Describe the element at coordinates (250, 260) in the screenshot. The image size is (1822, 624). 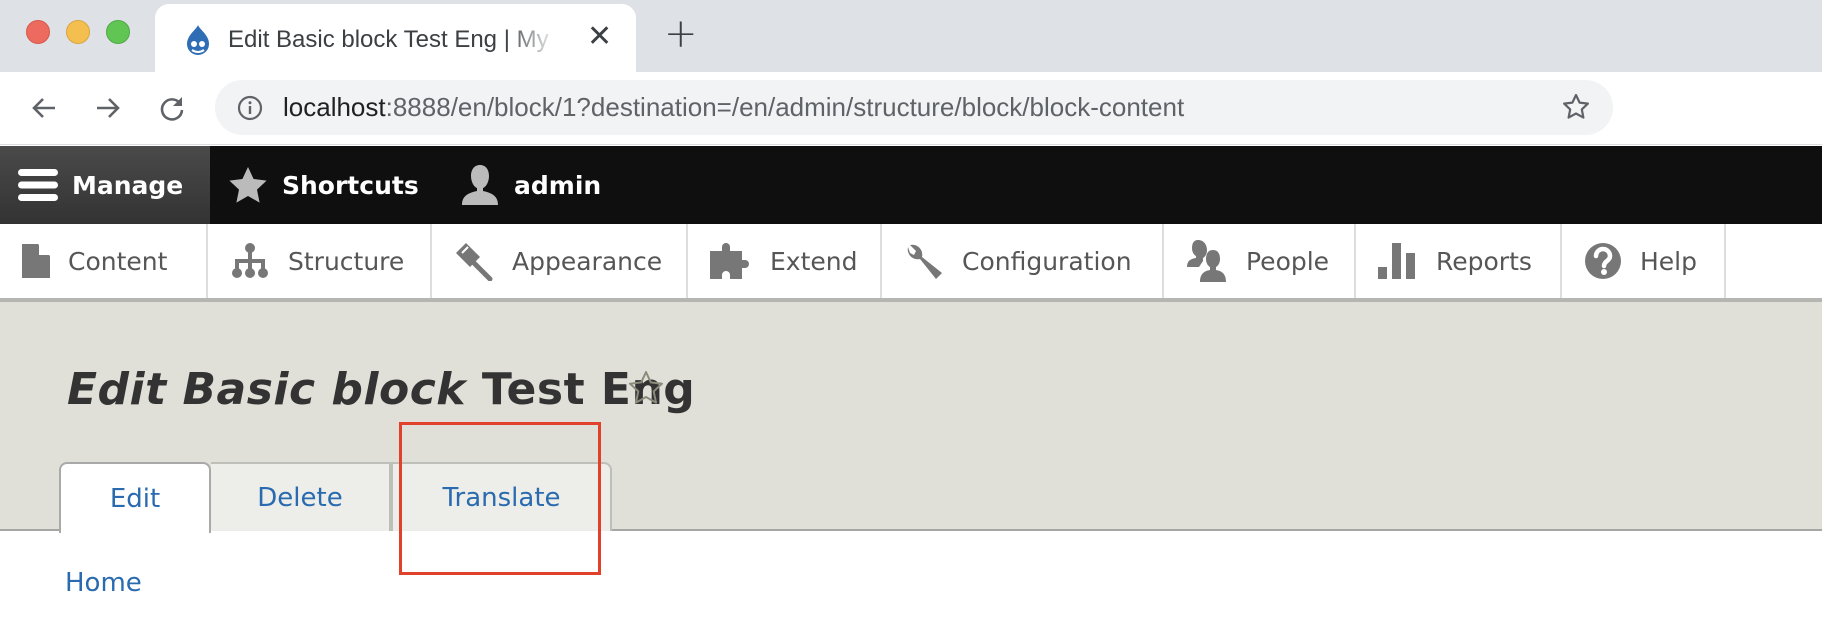
I see `hierarchy-icon` at that location.